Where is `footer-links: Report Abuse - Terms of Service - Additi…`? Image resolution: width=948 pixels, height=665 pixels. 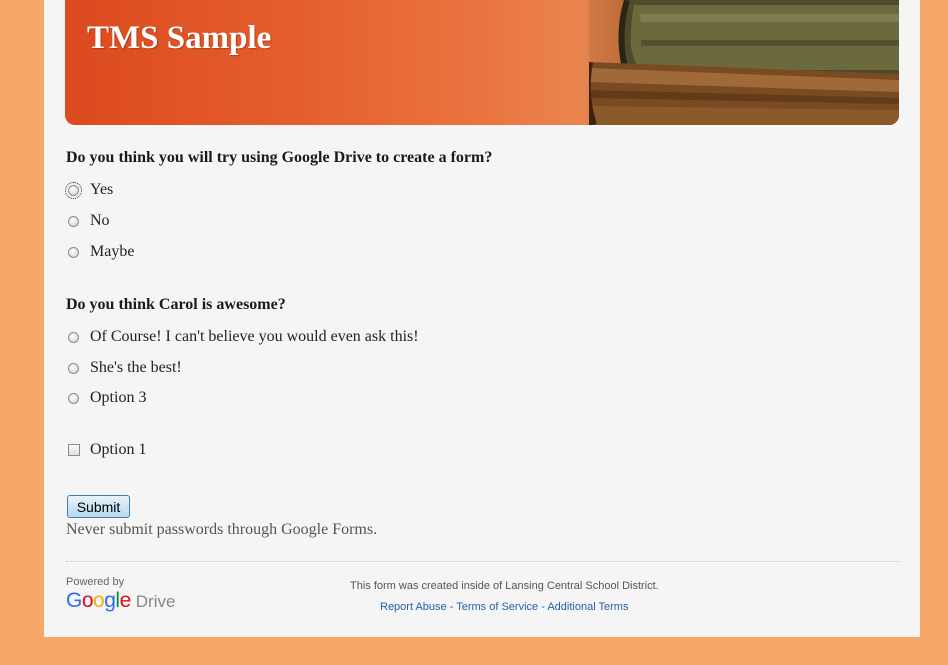 footer-links: Report Abuse - Terms of Service - Additi… is located at coordinates (504, 607).